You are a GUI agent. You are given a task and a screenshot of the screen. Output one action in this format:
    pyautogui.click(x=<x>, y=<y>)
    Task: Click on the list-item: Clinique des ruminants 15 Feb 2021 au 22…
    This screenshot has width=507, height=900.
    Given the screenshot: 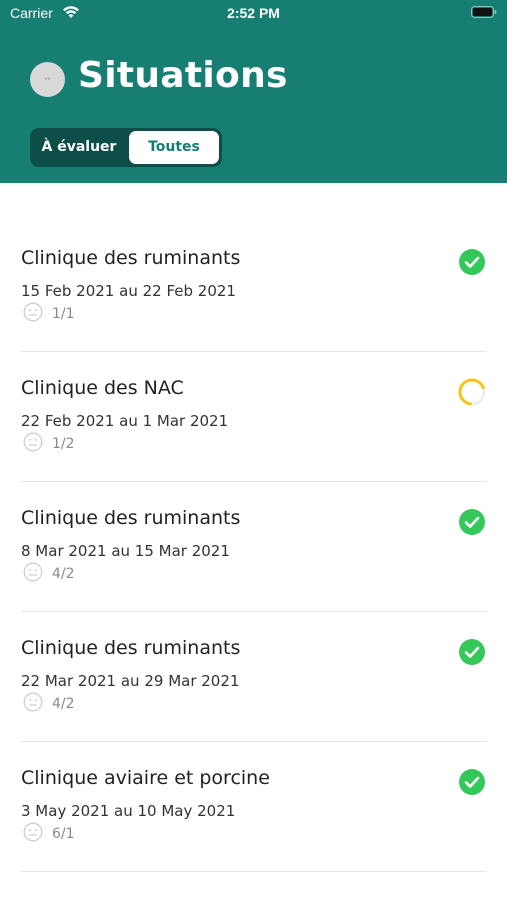 What is the action you would take?
    pyautogui.click(x=253, y=287)
    